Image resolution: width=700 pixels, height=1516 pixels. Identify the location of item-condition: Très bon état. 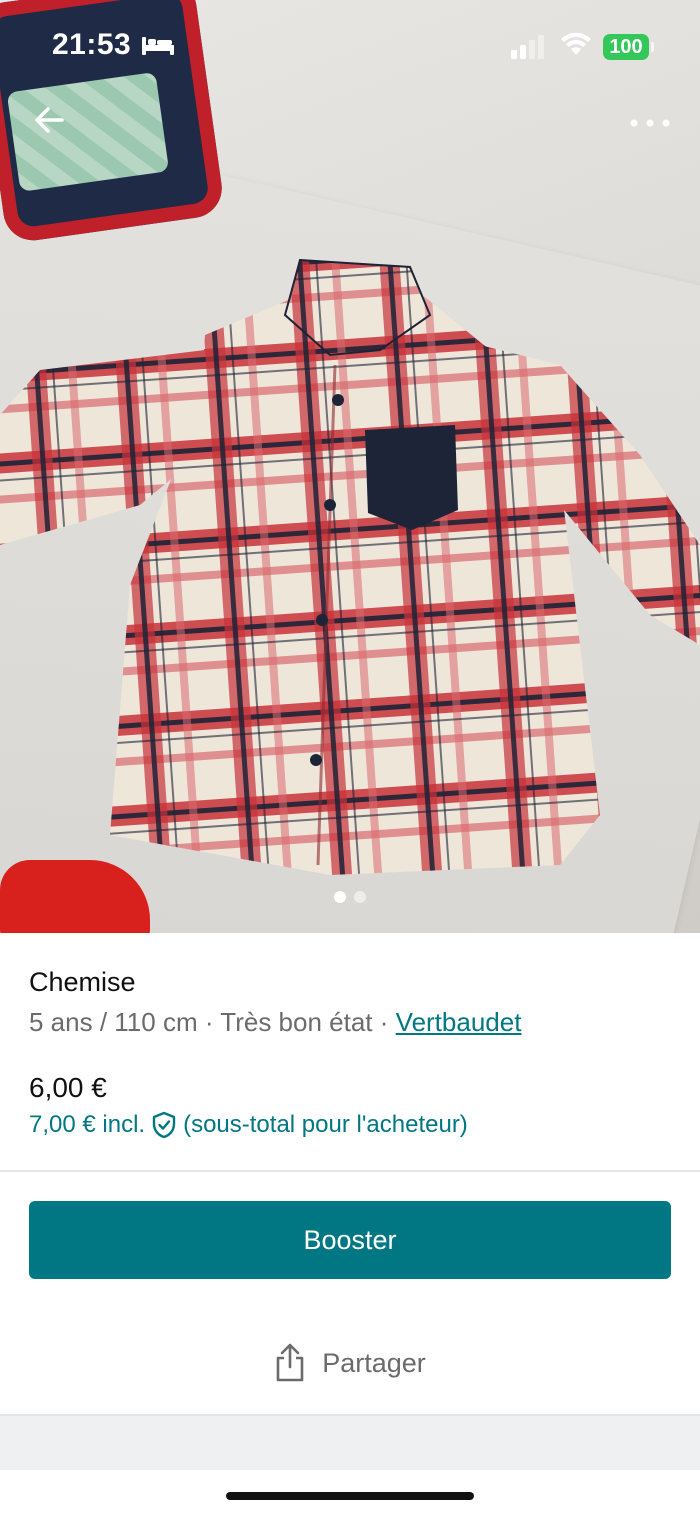
(296, 1022).